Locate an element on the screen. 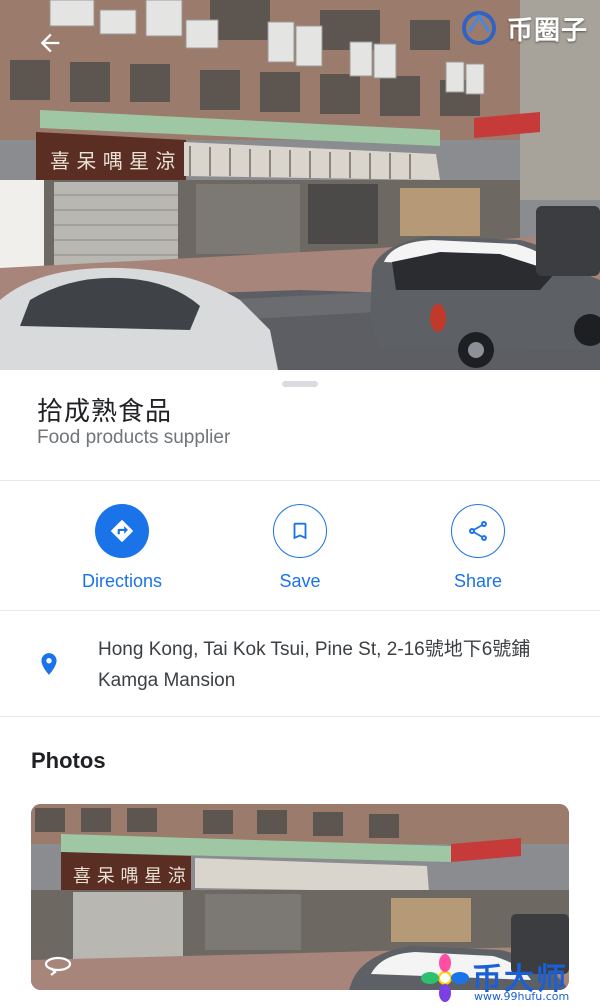 This screenshot has width=600, height=1007. back-button is located at coordinates (50, 43).